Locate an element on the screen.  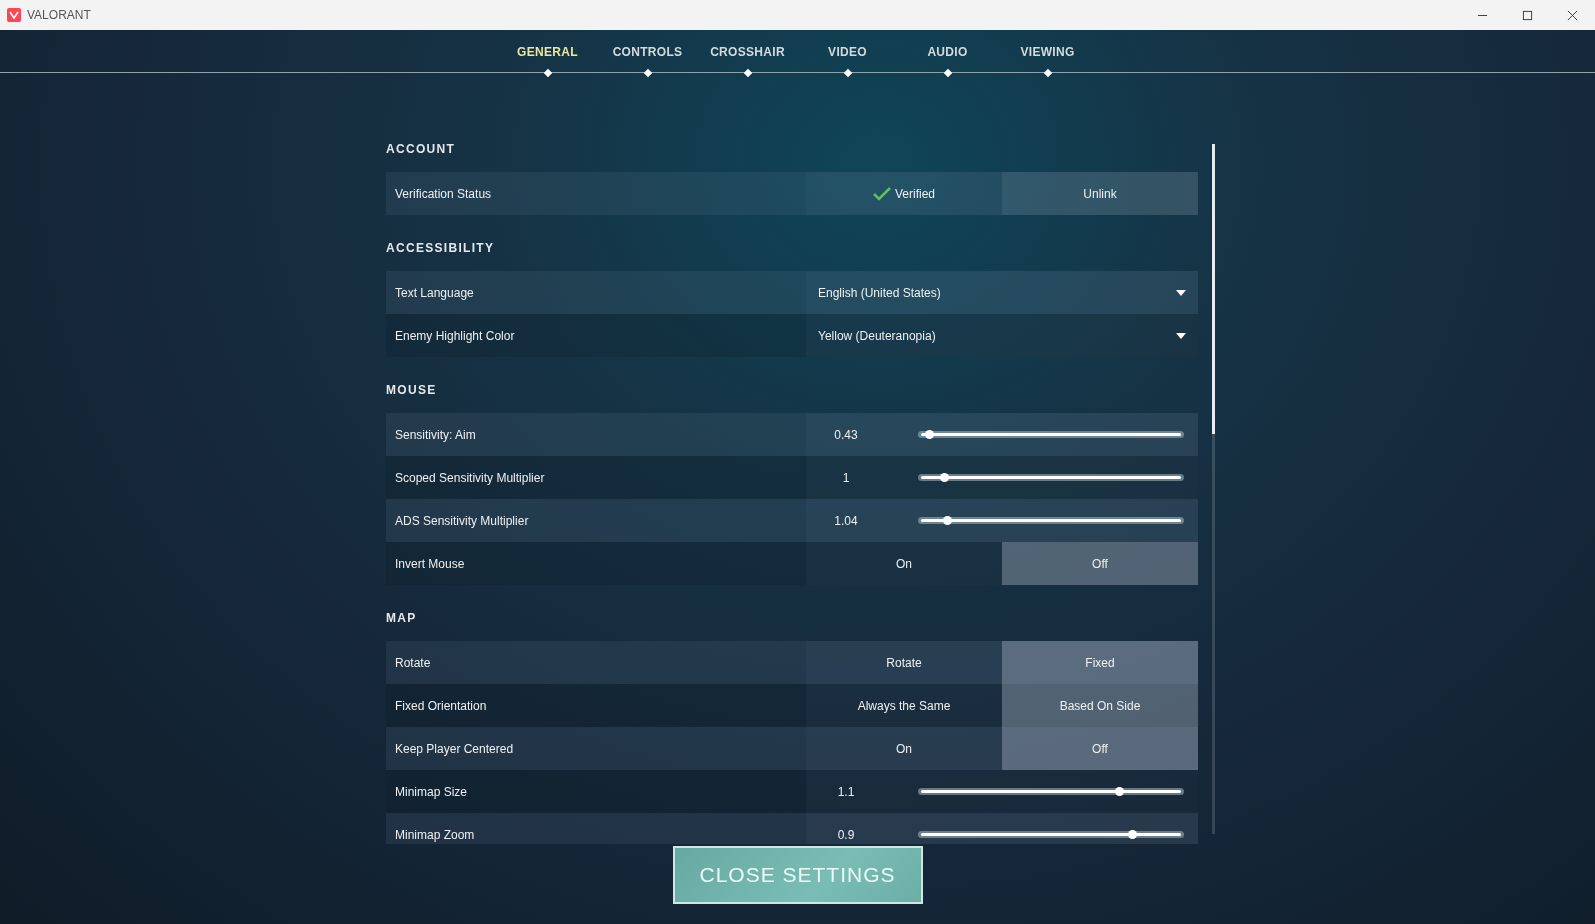
section-heading: MAP is located at coordinates (402, 618).